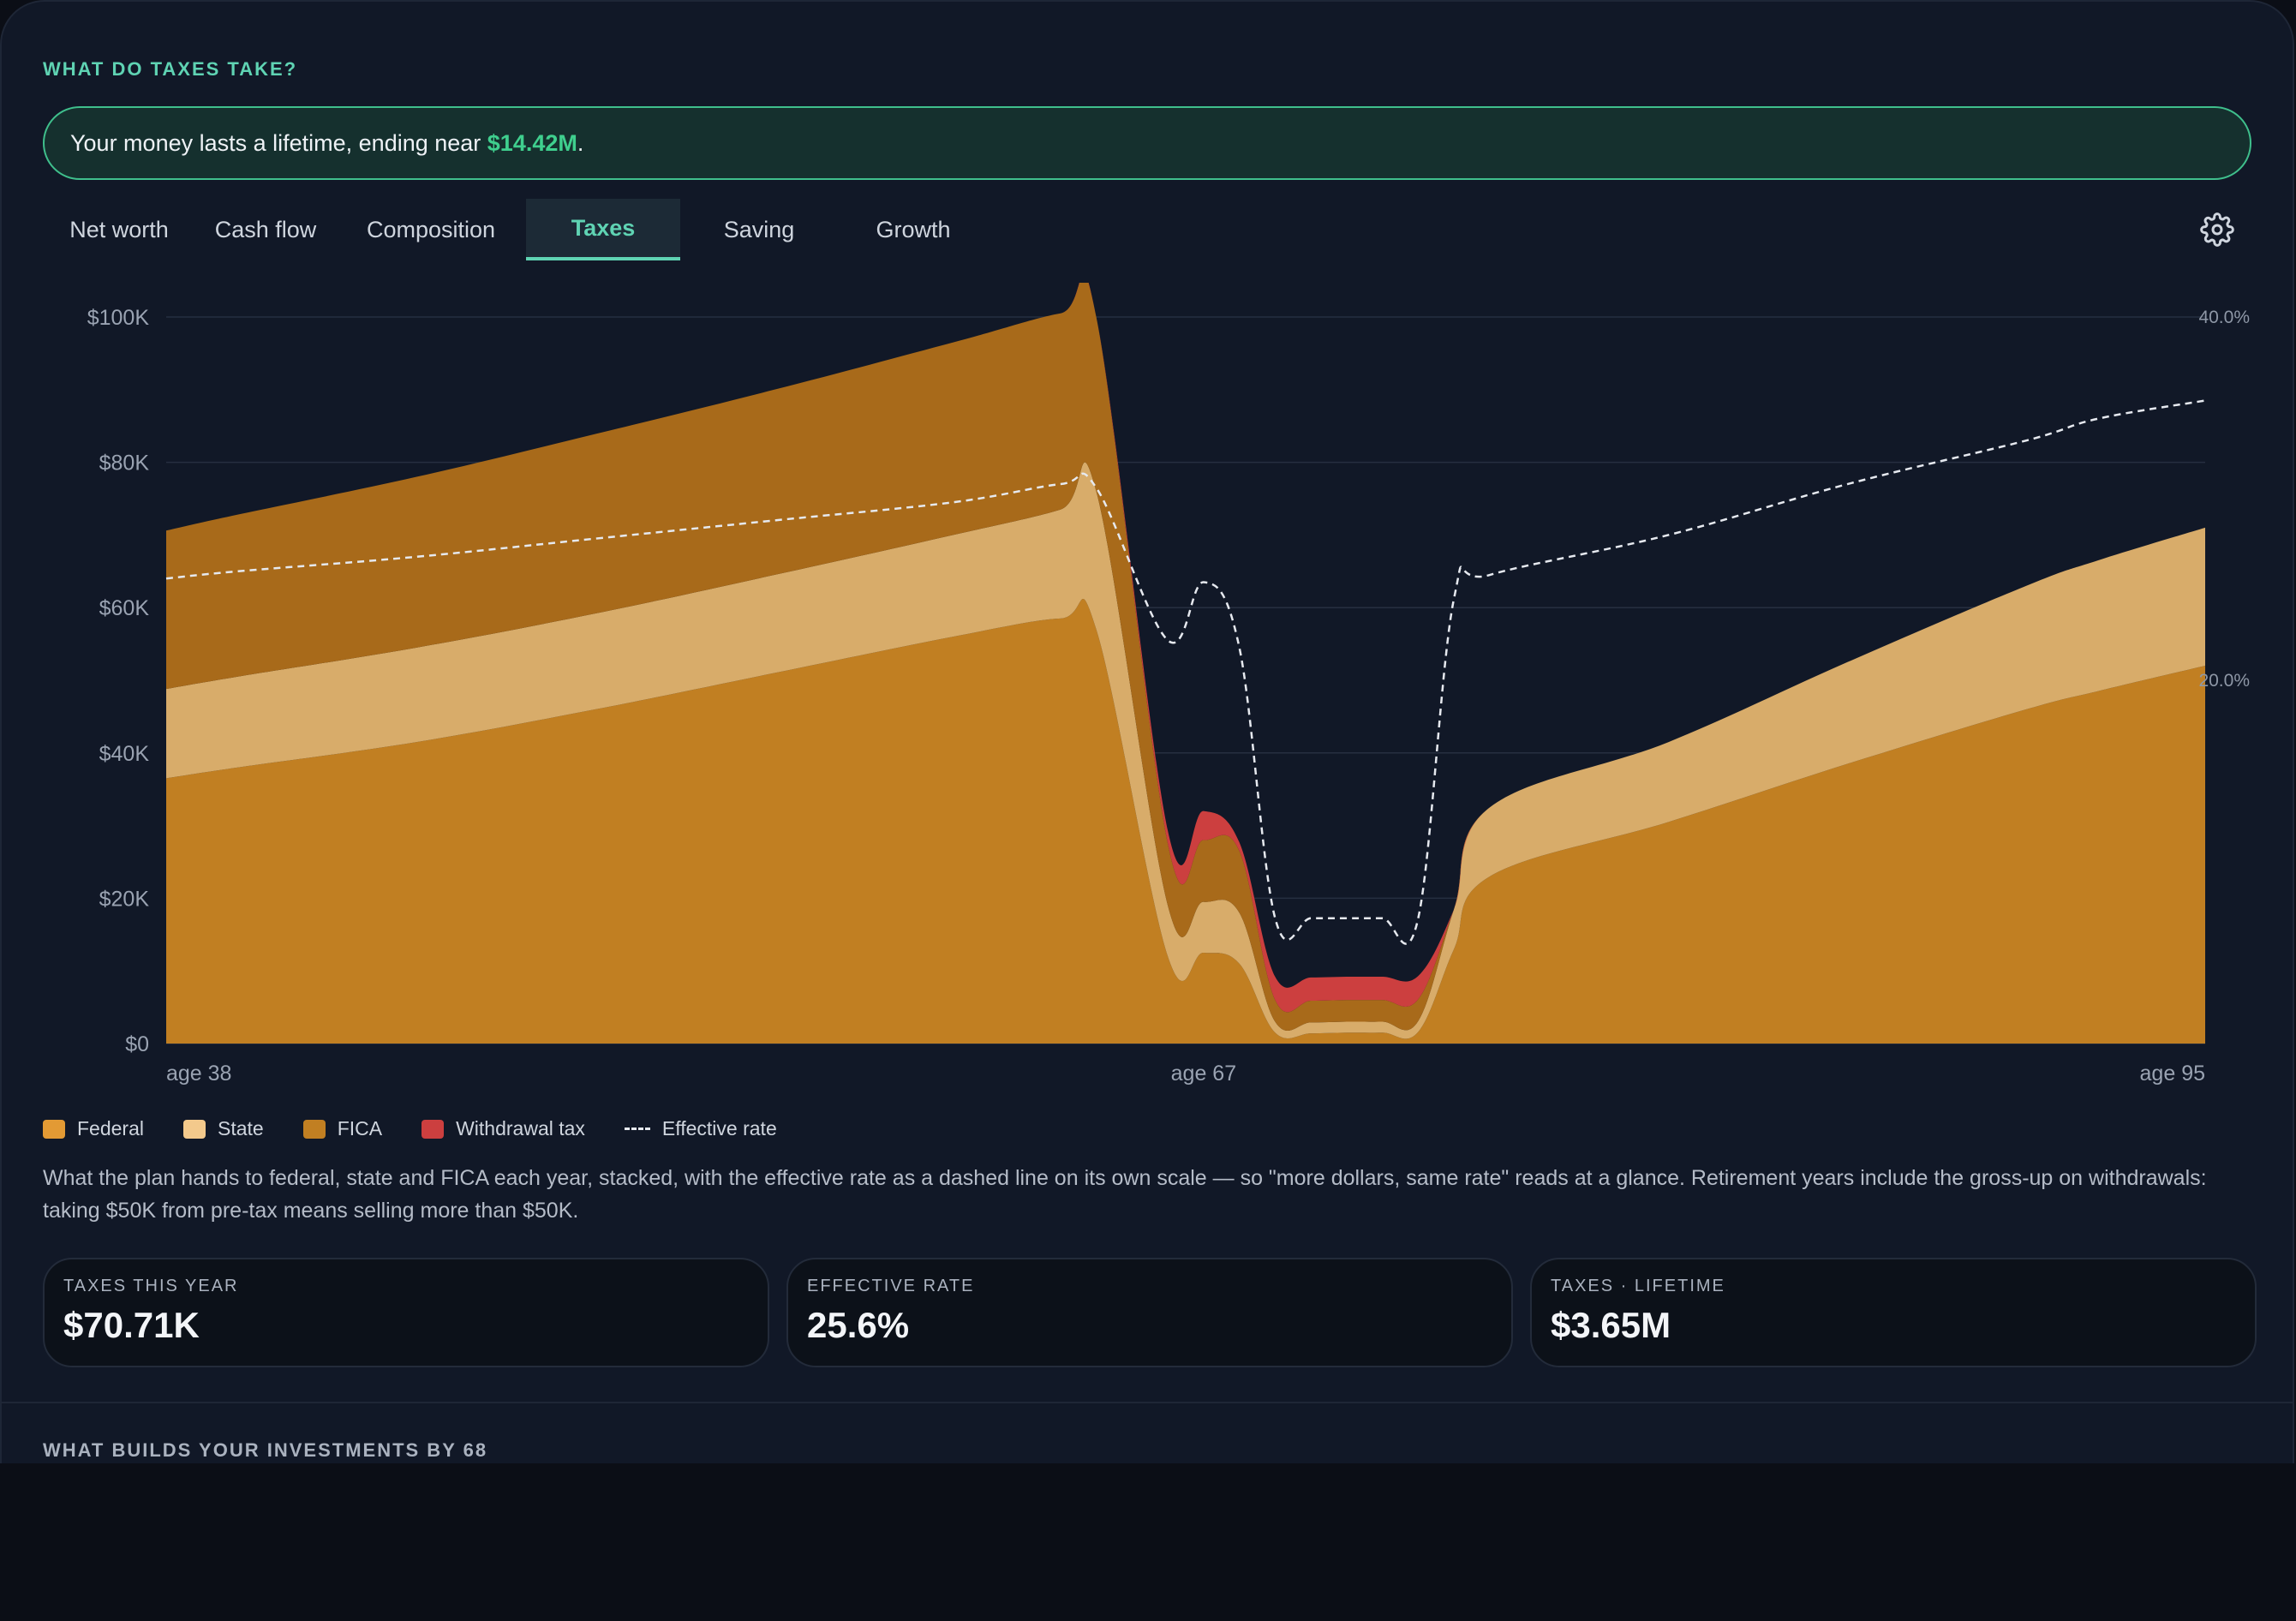 This screenshot has height=1621, width=2296. Describe the element at coordinates (265, 229) in the screenshot. I see `tab-cash-flow: Cash flow` at that location.